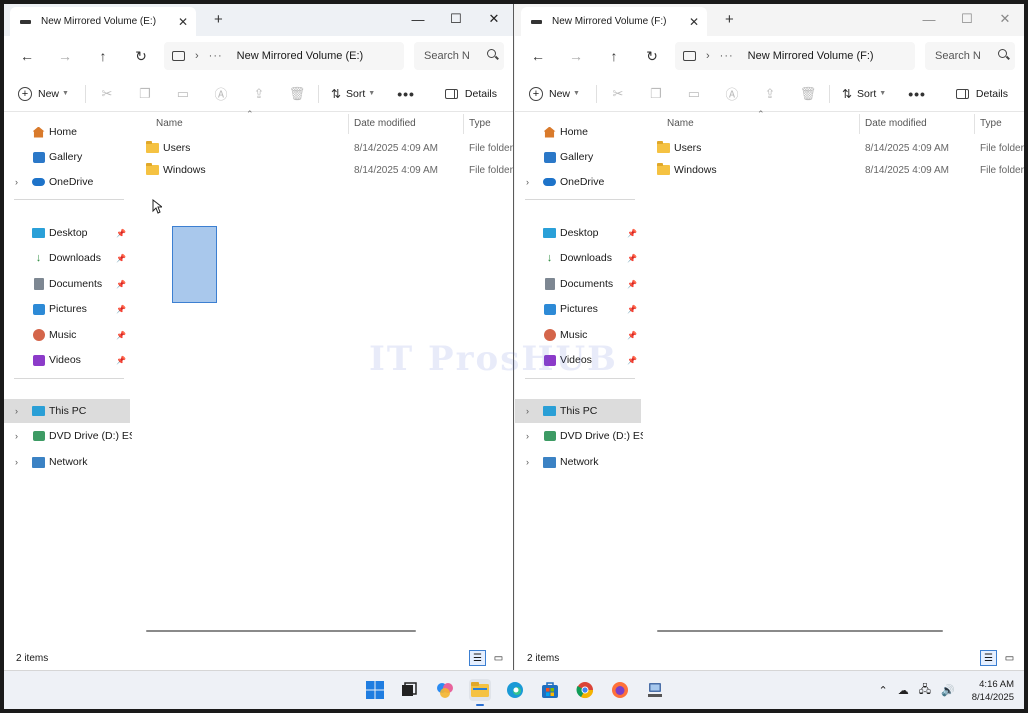  Describe the element at coordinates (169, 123) in the screenshot. I see `column-header-name: Name` at that location.